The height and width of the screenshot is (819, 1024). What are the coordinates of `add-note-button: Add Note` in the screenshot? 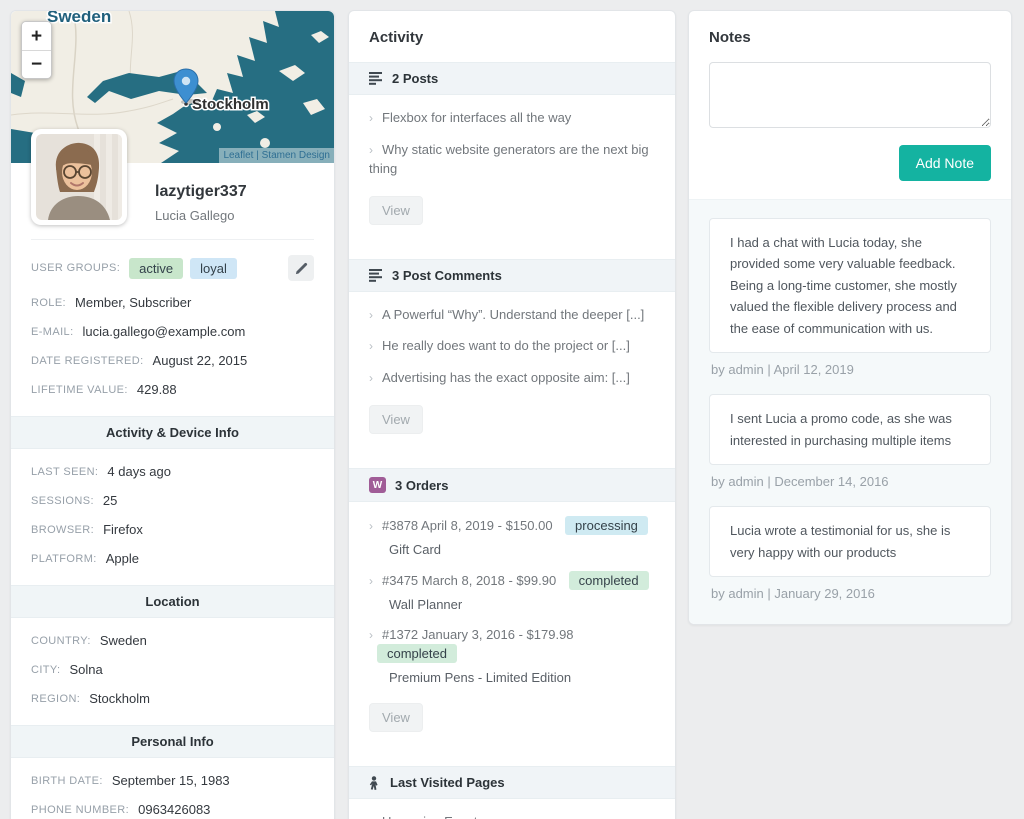 It's located at (944, 163).